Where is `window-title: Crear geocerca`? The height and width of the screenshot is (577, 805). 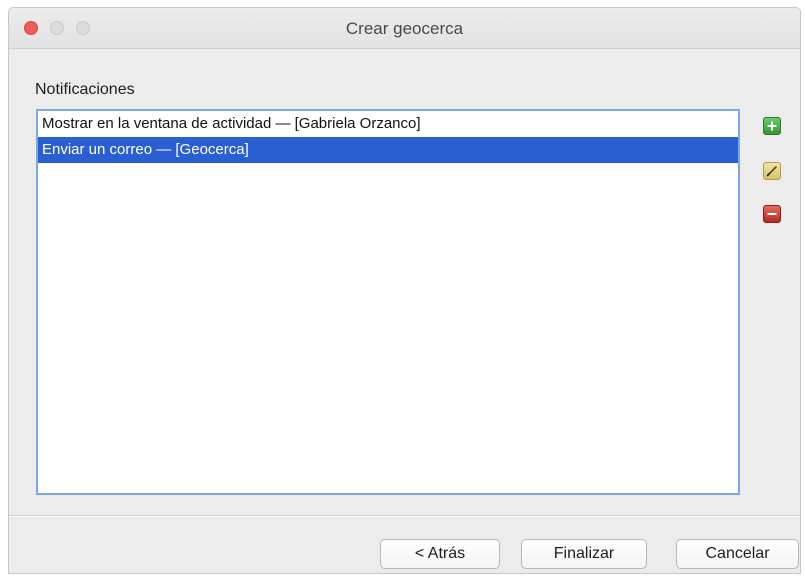
window-title: Crear geocerca is located at coordinates (404, 28).